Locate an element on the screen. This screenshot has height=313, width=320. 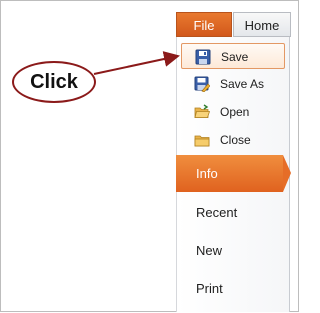
click-callout: Click is located at coordinates (54, 82).